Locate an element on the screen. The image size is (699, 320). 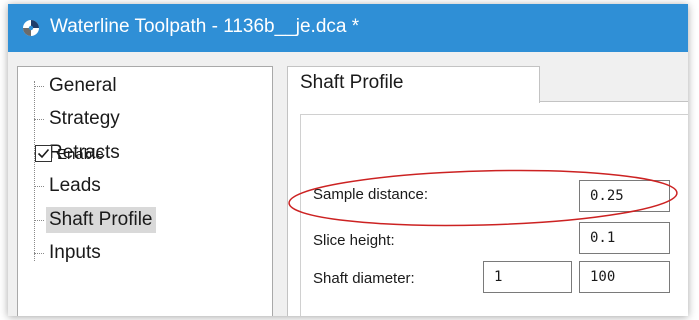
tree-item-label: Inputs is located at coordinates (75, 252).